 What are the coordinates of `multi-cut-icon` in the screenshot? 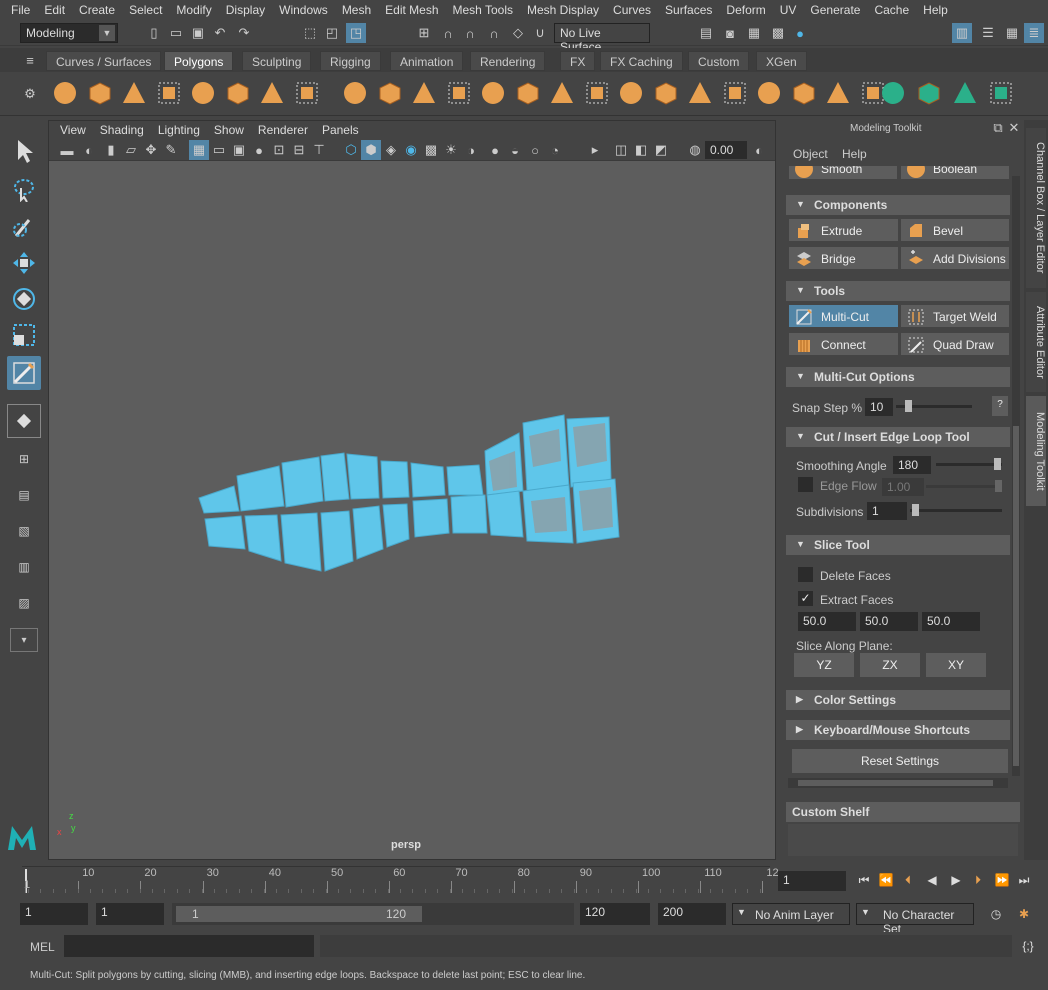 It's located at (631, 93).